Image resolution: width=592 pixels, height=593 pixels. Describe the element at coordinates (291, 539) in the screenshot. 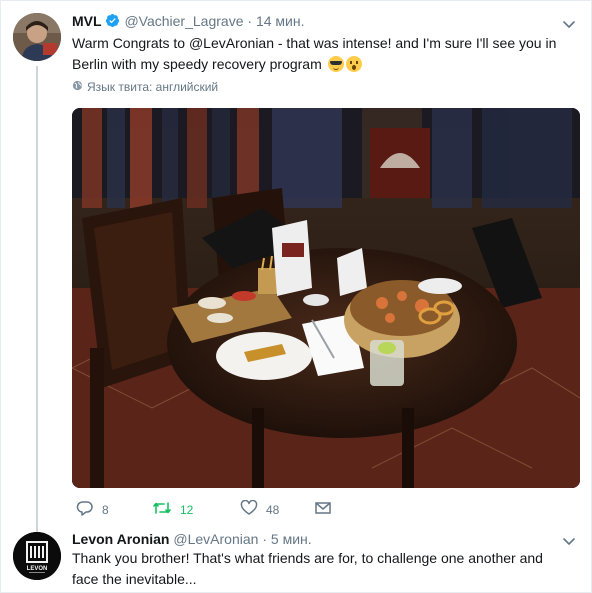

I see `timestamp: 5 мин.` at that location.